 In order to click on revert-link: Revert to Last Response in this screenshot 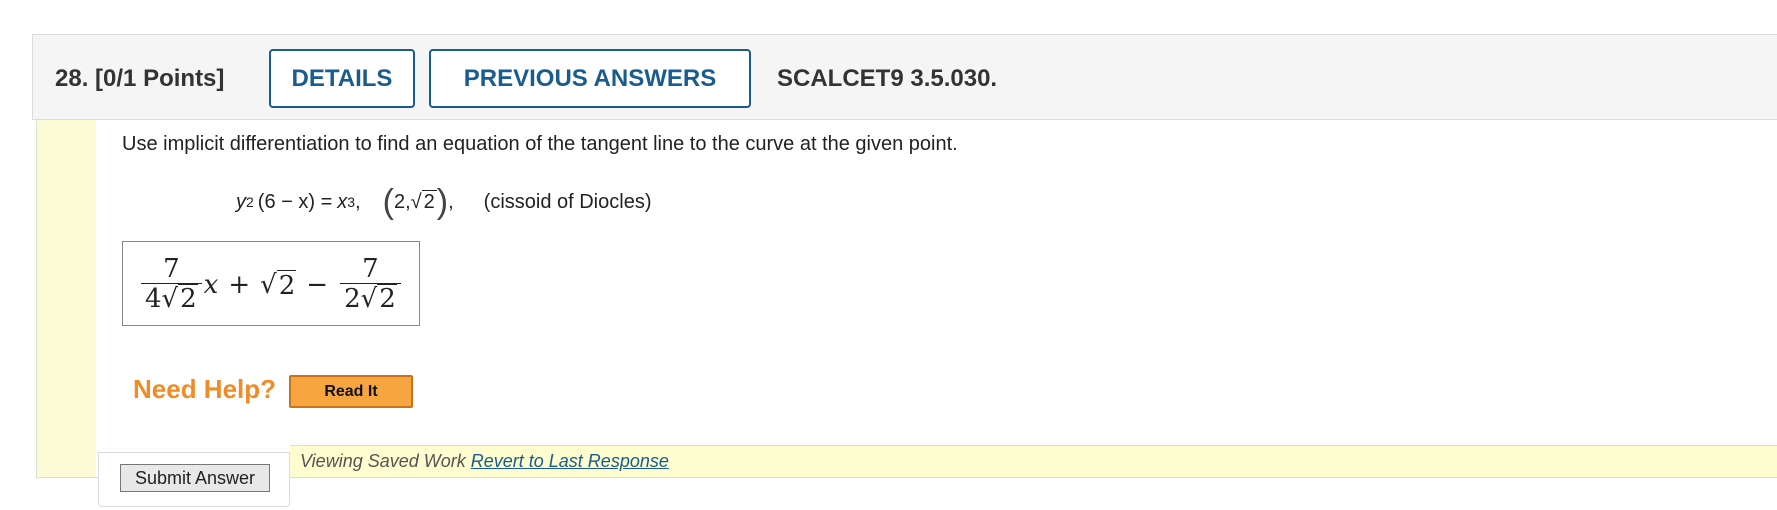, I will do `click(570, 461)`.